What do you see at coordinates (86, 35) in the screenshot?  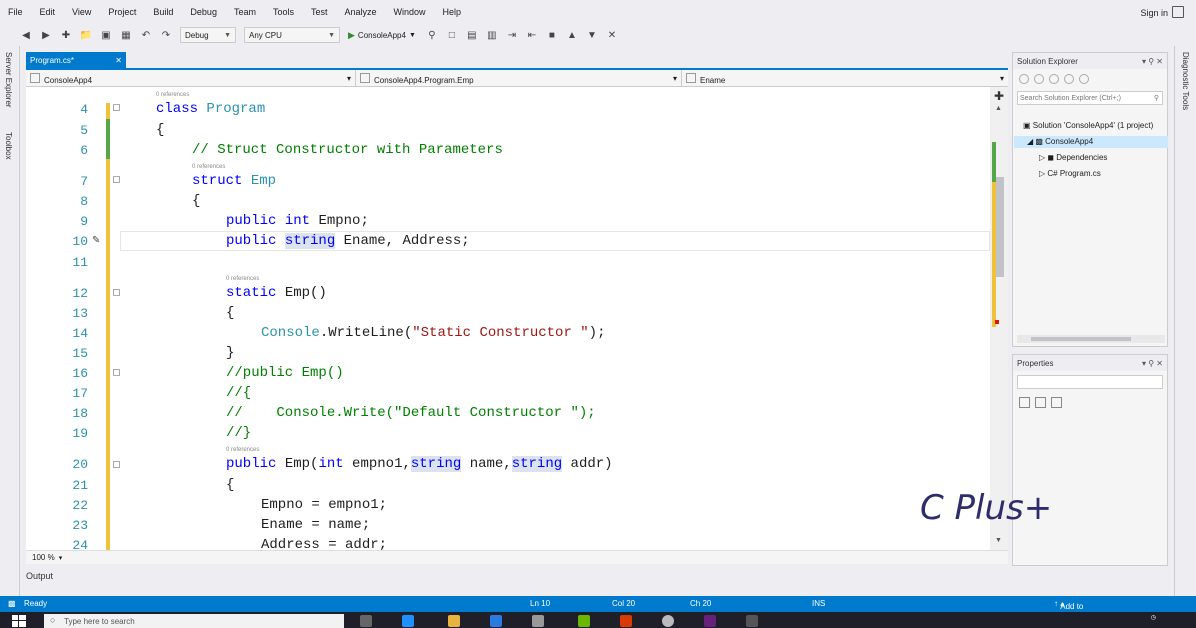 I see `open-file-icon: 📁` at bounding box center [86, 35].